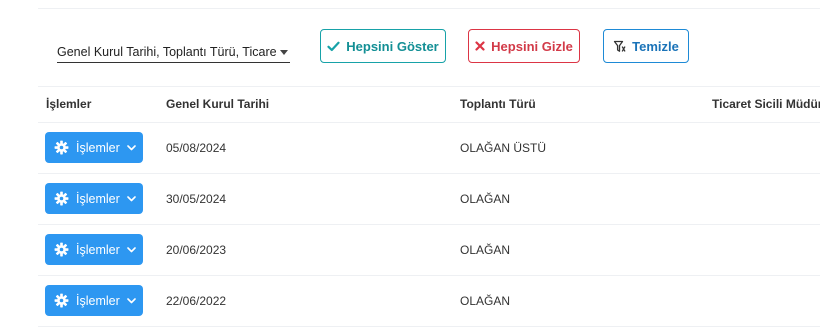  What do you see at coordinates (196, 148) in the screenshot?
I see `cell-assembly-date: 05/08/2024` at bounding box center [196, 148].